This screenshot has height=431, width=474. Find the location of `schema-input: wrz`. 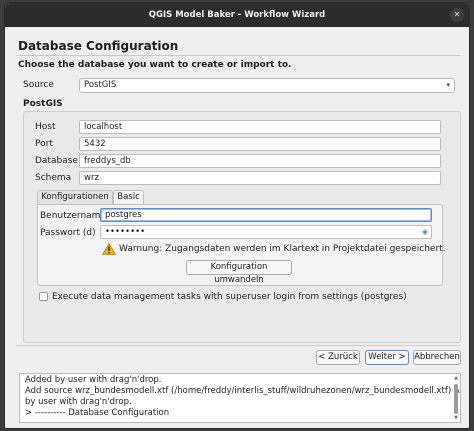

schema-input: wrz is located at coordinates (260, 178).